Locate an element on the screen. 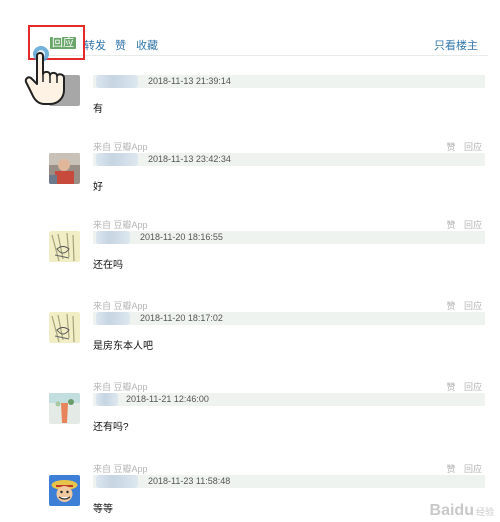  comment-text: 还有吗? is located at coordinates (111, 427).